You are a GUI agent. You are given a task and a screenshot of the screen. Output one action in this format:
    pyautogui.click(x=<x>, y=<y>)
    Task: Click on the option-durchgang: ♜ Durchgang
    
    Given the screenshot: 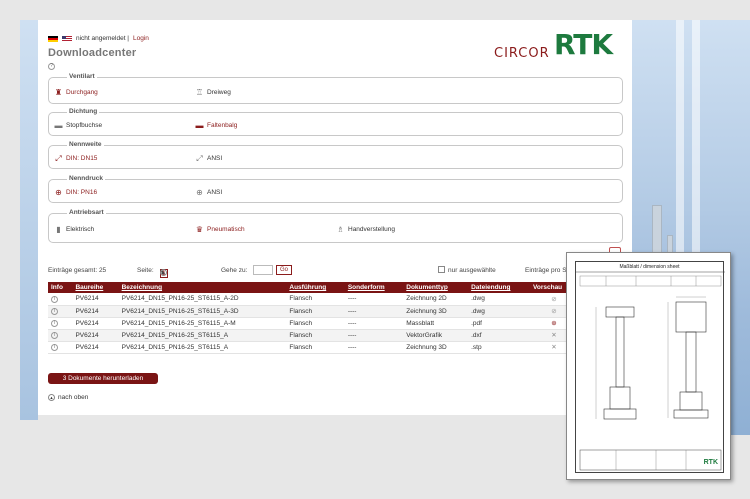 What is the action you would take?
    pyautogui.click(x=76, y=92)
    